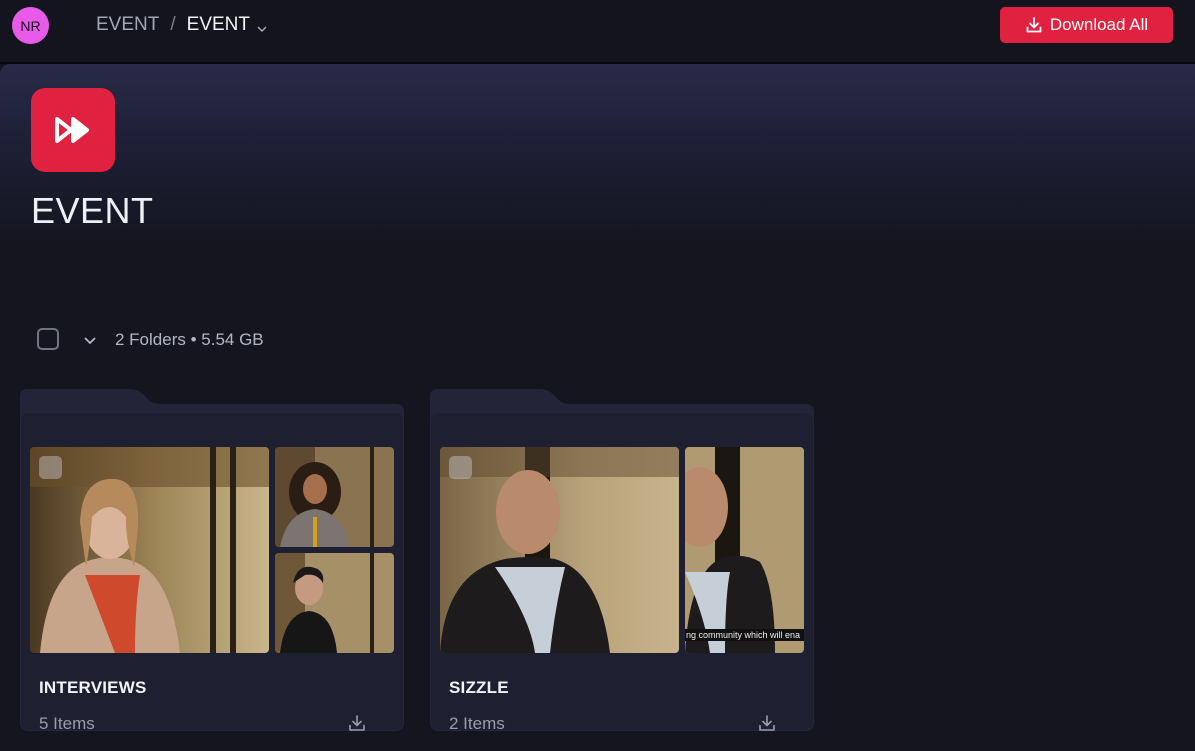  What do you see at coordinates (479, 687) in the screenshot?
I see `folder-name: SIZZLE` at bounding box center [479, 687].